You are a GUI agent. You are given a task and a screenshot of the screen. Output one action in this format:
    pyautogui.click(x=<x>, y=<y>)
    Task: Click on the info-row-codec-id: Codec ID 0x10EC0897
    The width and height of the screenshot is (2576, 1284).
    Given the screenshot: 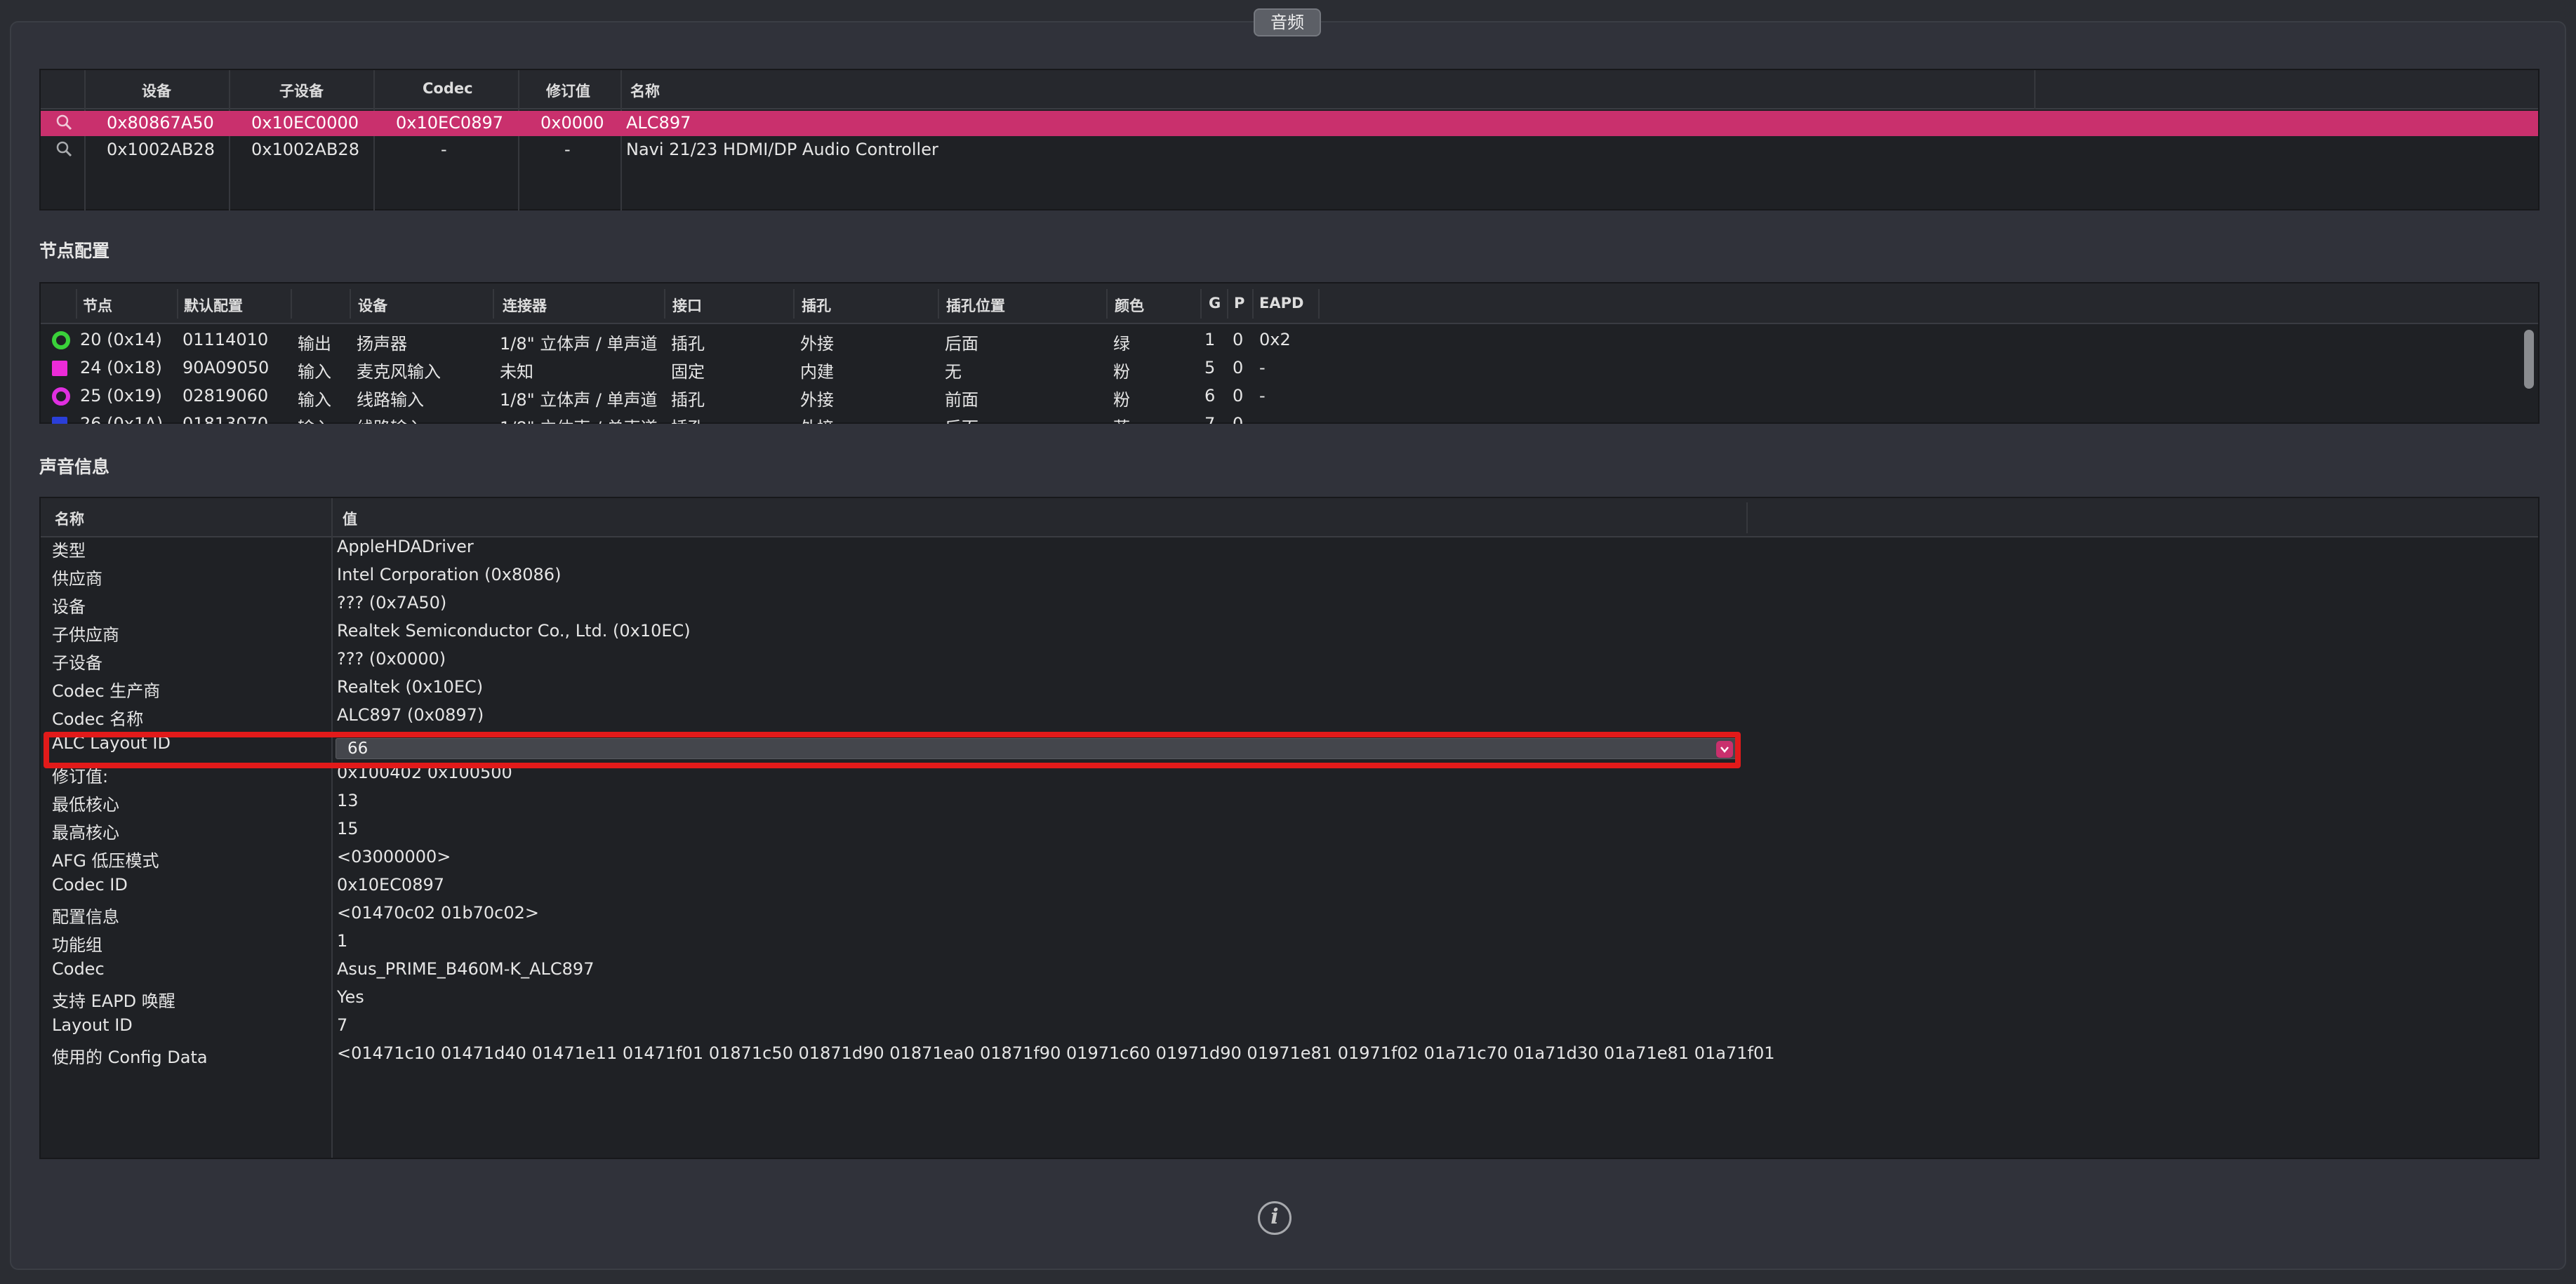 What is the action you would take?
    pyautogui.click(x=1290, y=888)
    